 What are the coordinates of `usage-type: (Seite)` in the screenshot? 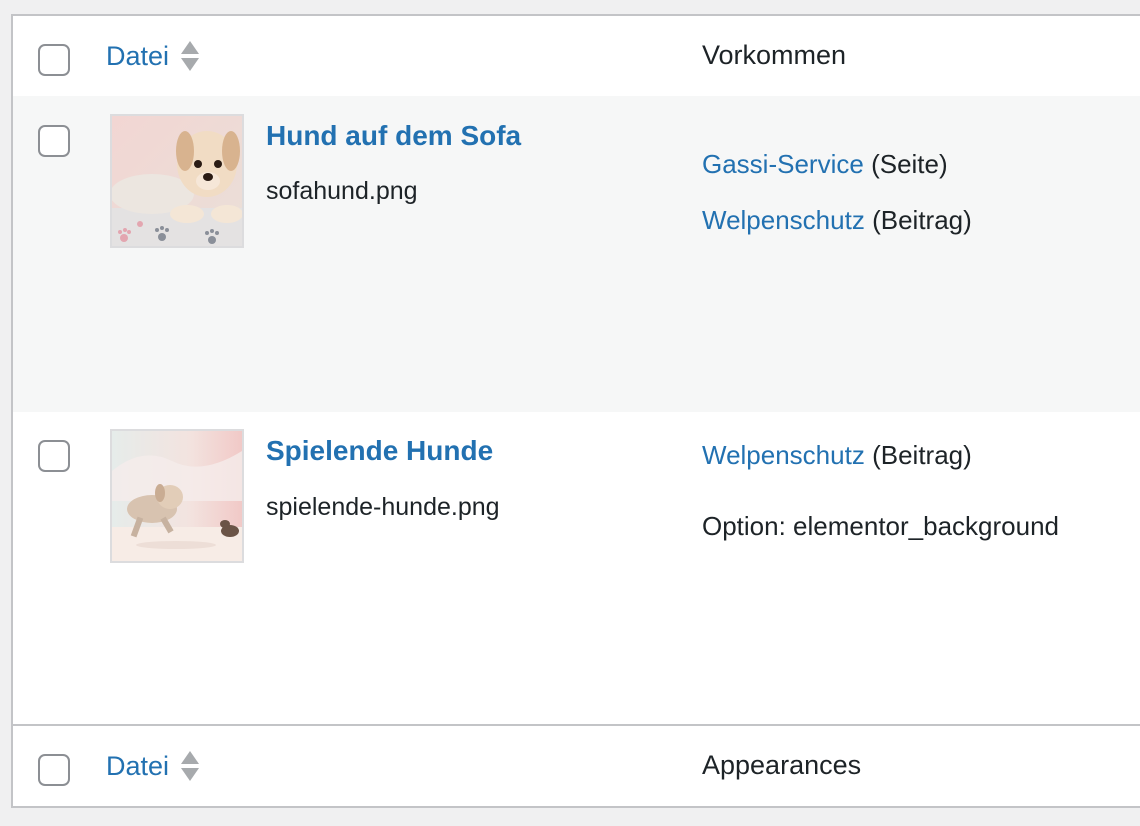 It's located at (909, 164).